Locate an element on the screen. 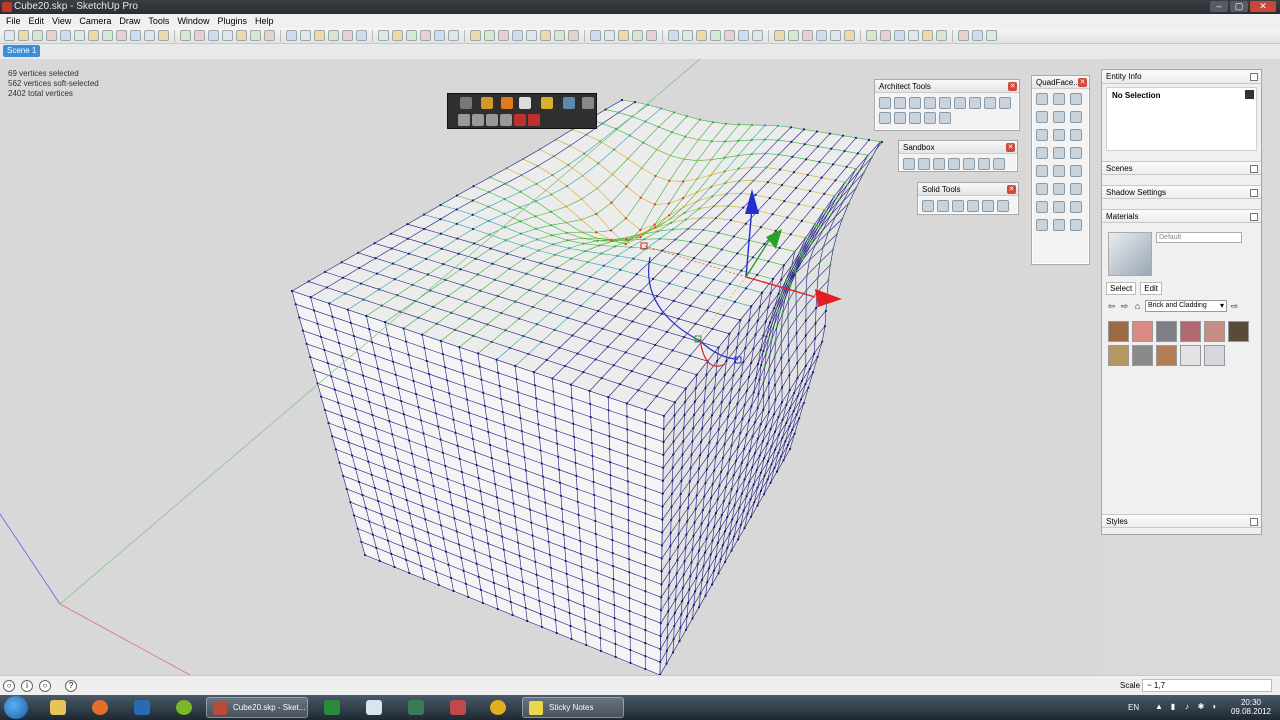 The image size is (1280, 720). forward-arrow-icon: ⇨ is located at coordinates (1124, 306).